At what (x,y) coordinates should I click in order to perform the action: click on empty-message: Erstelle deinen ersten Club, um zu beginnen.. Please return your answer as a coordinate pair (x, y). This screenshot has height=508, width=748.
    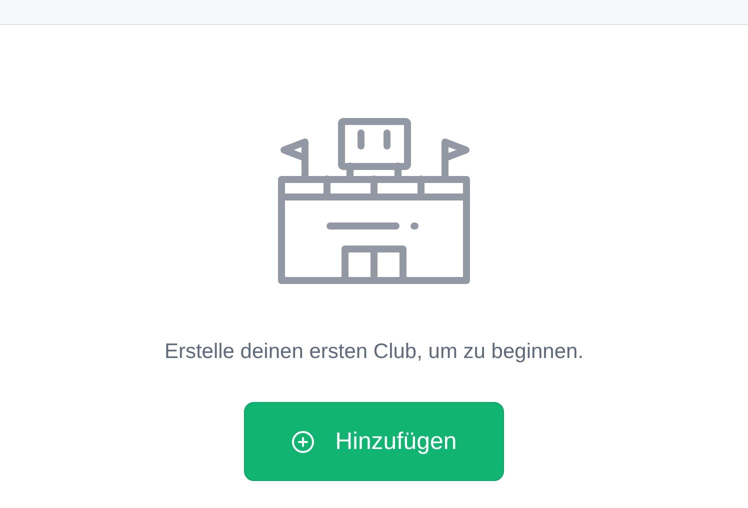
    Looking at the image, I should click on (374, 352).